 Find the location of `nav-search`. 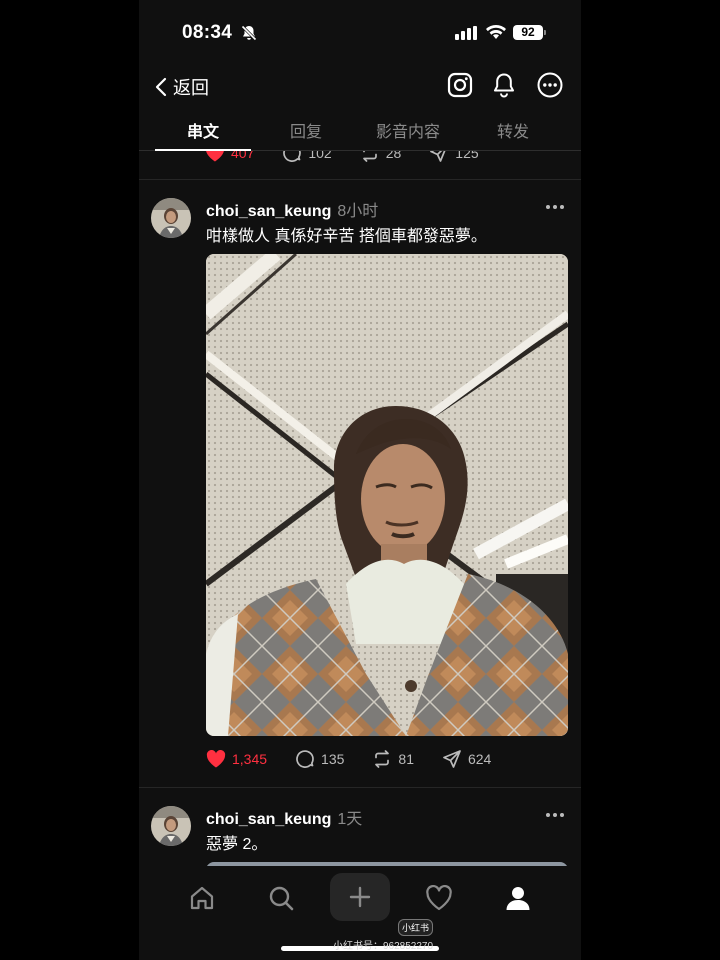

nav-search is located at coordinates (281, 898).